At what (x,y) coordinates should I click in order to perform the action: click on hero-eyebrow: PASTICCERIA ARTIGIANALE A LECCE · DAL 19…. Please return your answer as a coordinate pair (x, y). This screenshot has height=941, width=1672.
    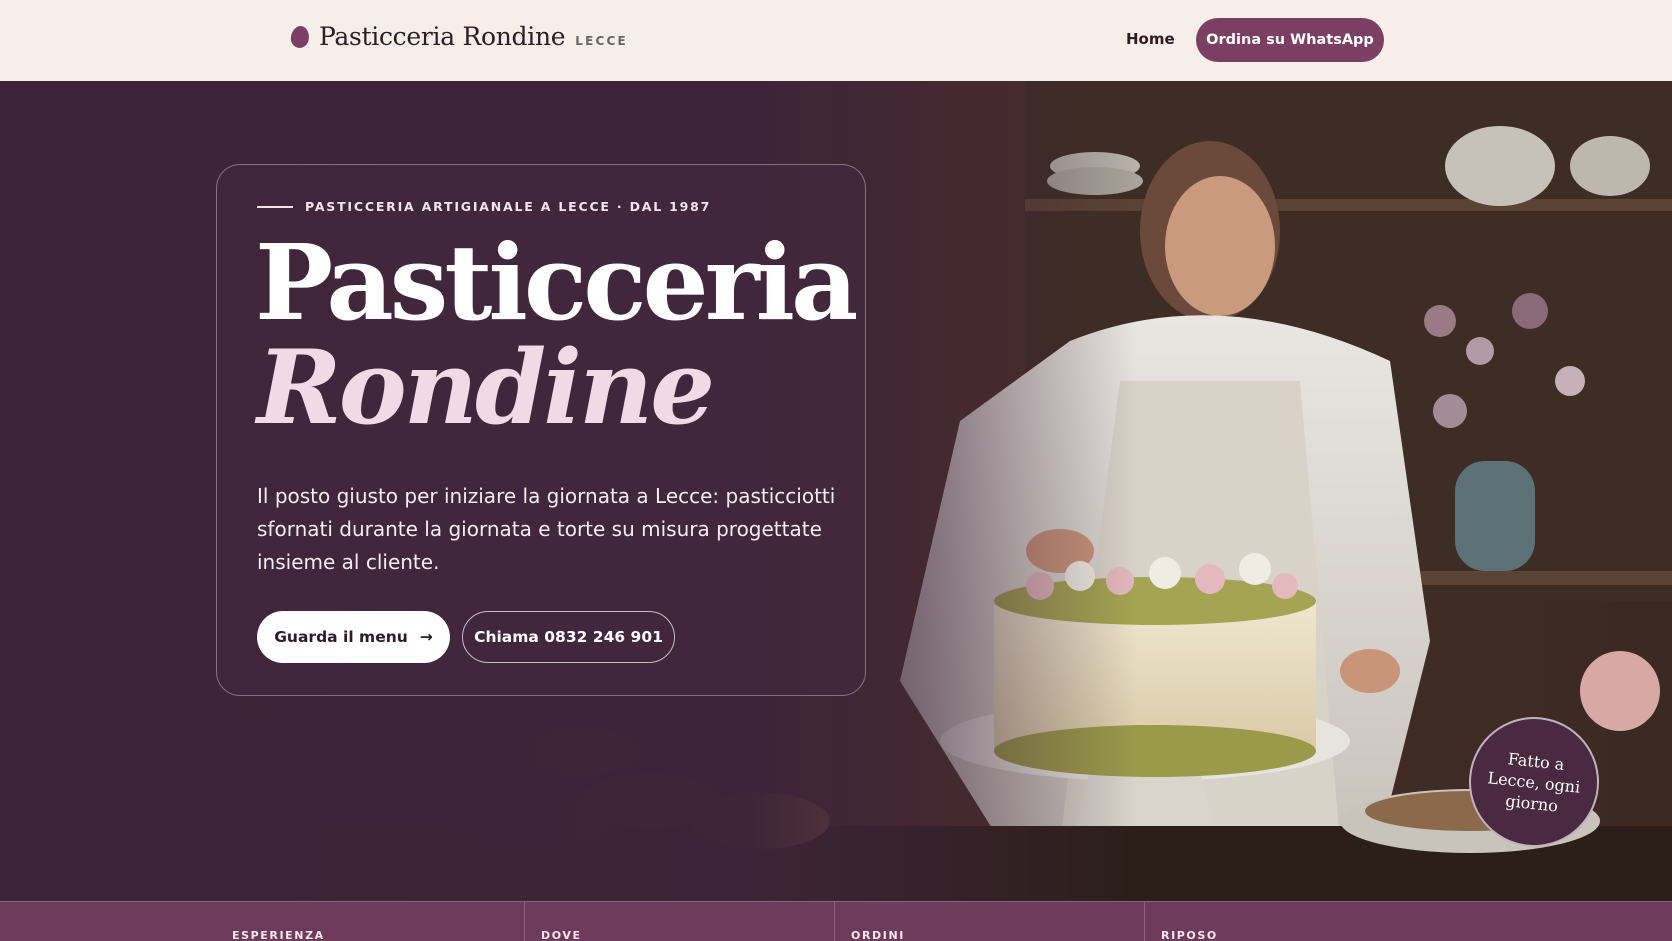
    Looking at the image, I should click on (484, 206).